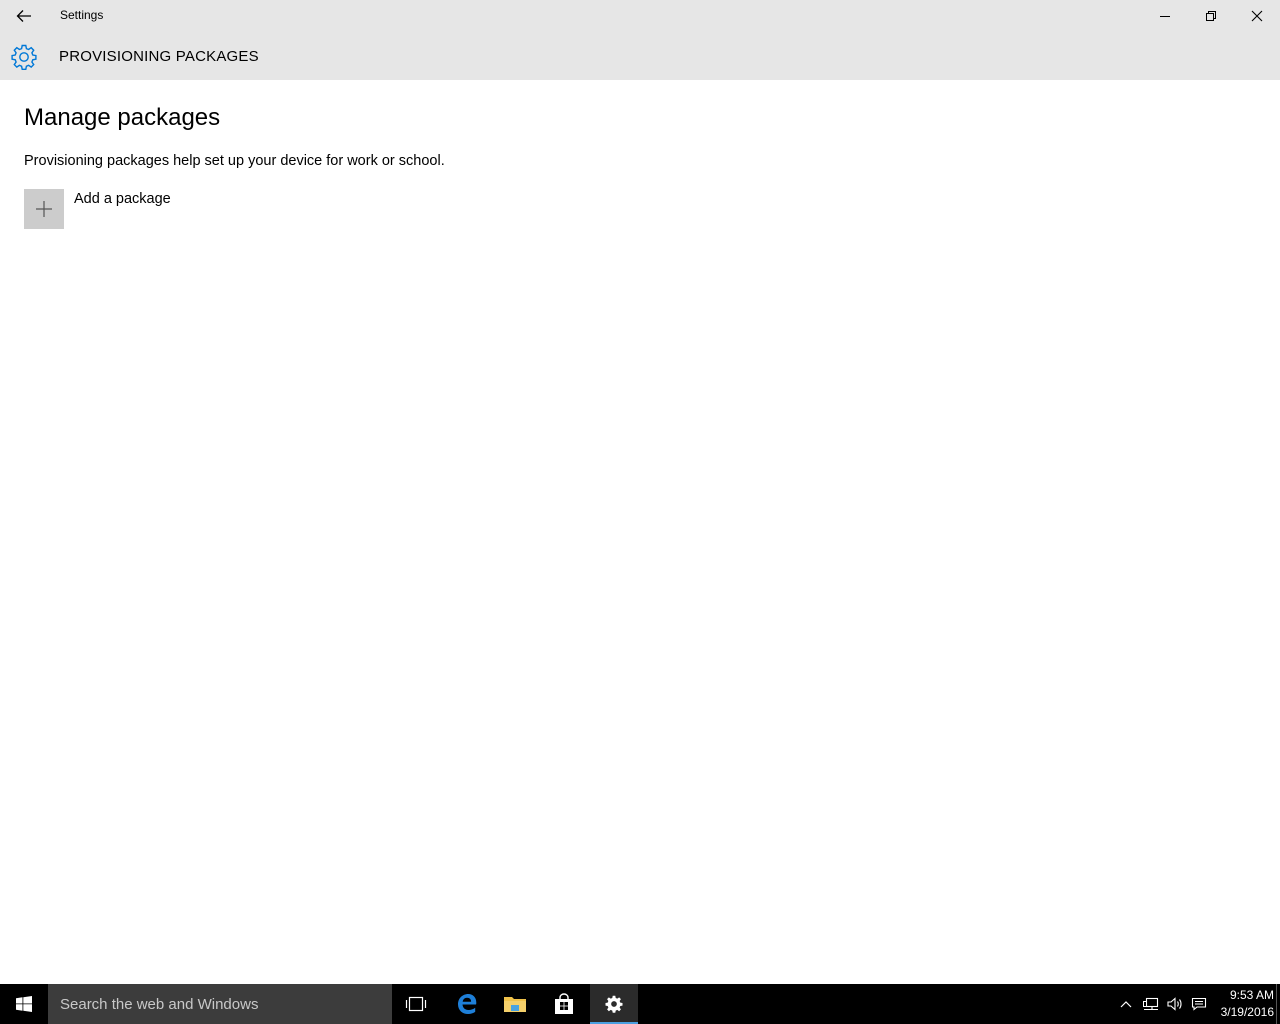 The image size is (1280, 1024). I want to click on settings-taskbar-button, so click(614, 1004).